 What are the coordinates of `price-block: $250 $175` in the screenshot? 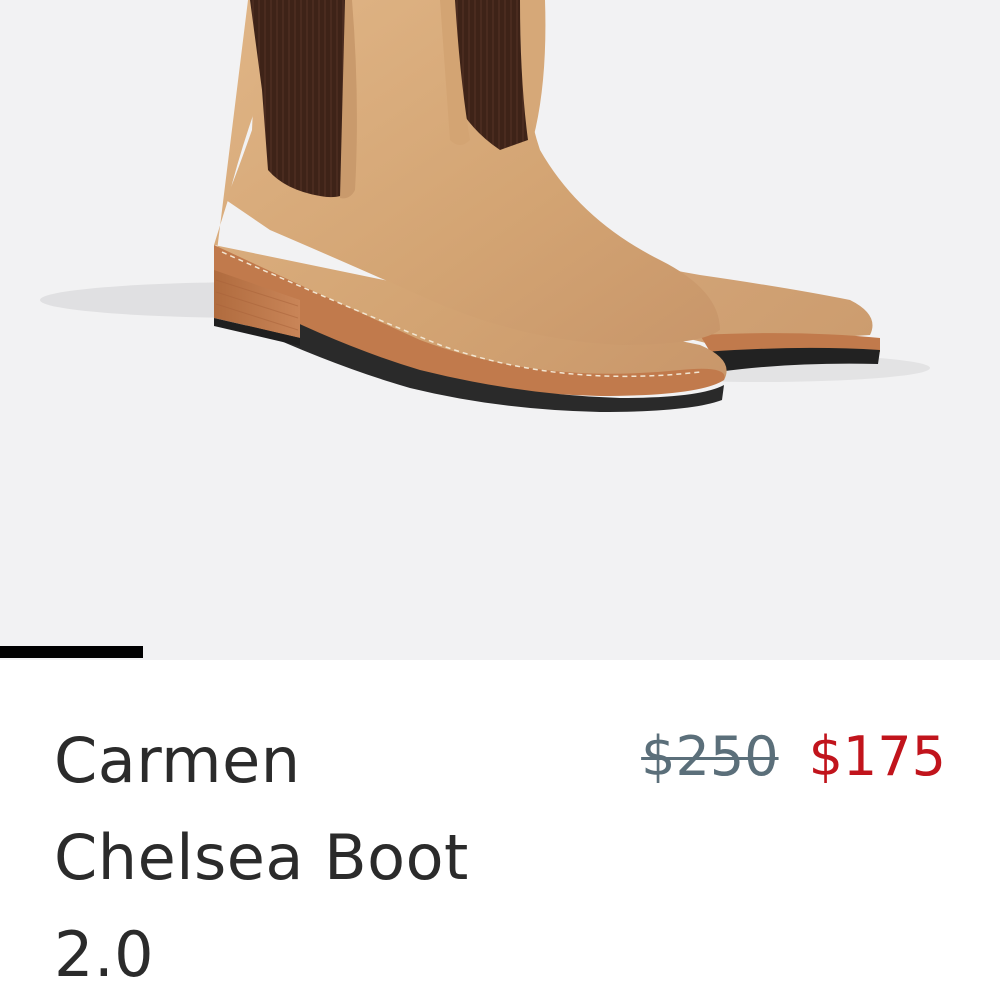 It's located at (793, 757).